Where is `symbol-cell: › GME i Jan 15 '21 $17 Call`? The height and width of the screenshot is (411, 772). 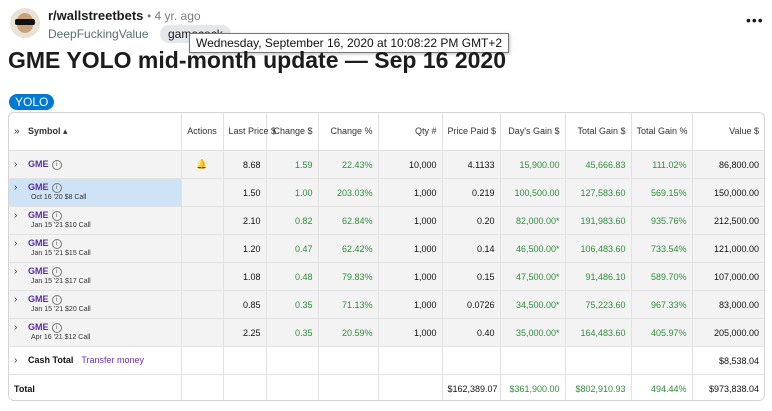
symbol-cell: › GME i Jan 15 '21 $17 Call is located at coordinates (95, 276).